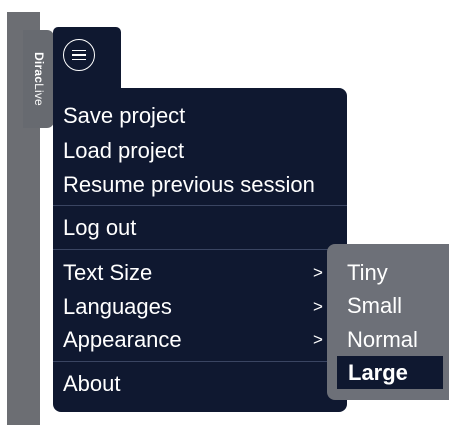 The width and height of the screenshot is (449, 425). I want to click on menu-item-text-size: Text Size, so click(107, 273).